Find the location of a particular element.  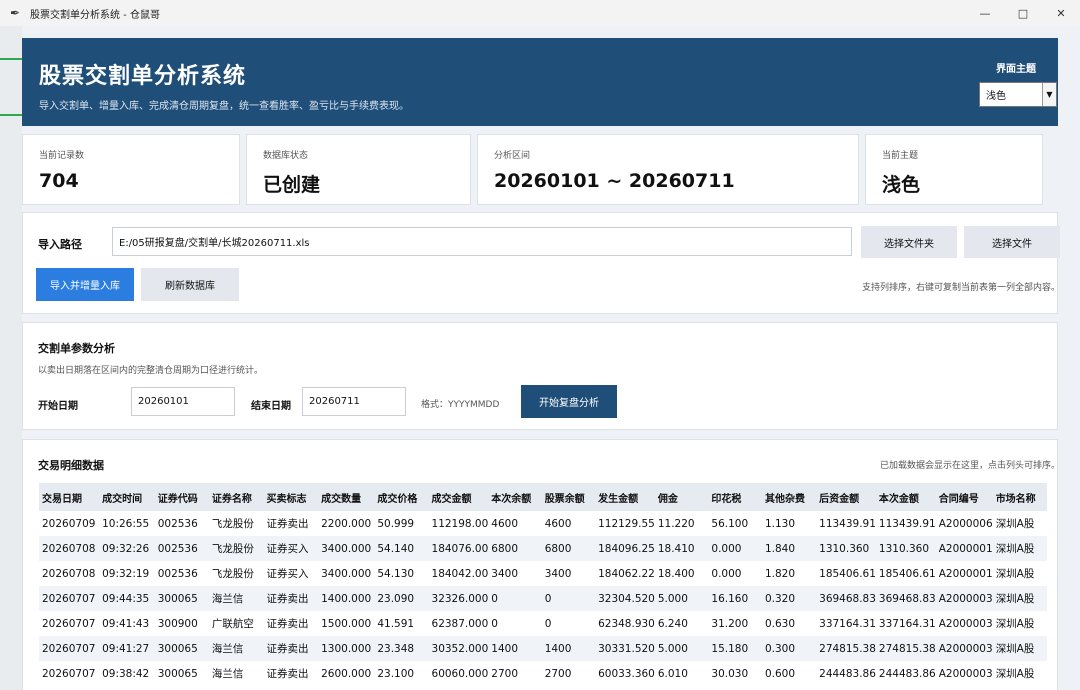

column-header: 成交数量 is located at coordinates (346, 497).